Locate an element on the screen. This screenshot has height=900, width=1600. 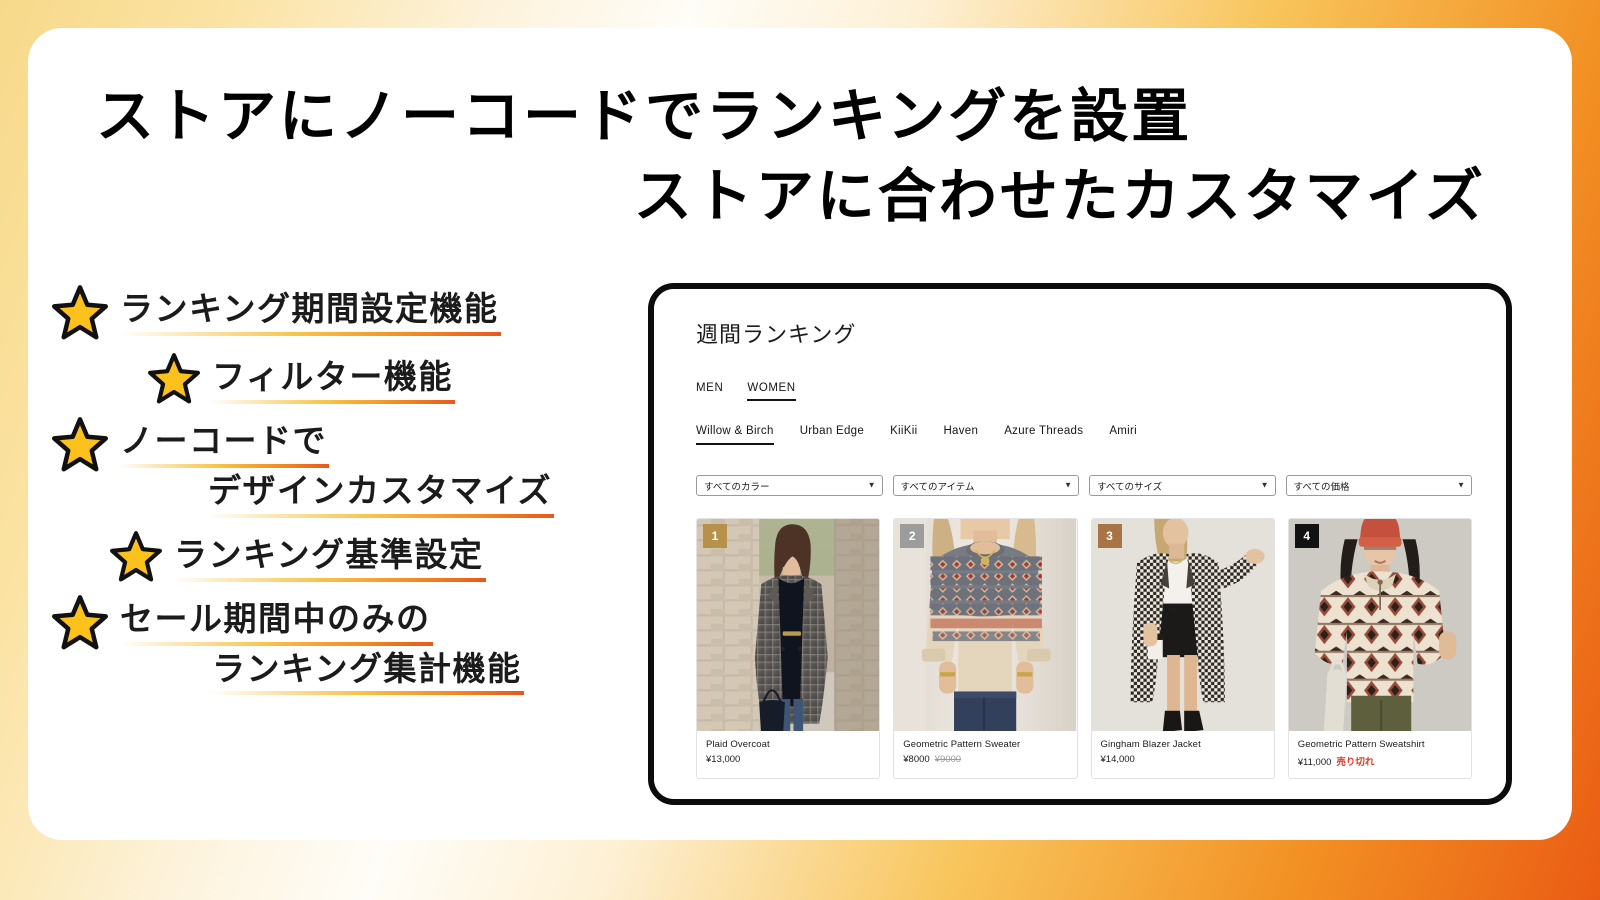
gender-tab-bar: MEN WOMEN is located at coordinates (1084, 391).